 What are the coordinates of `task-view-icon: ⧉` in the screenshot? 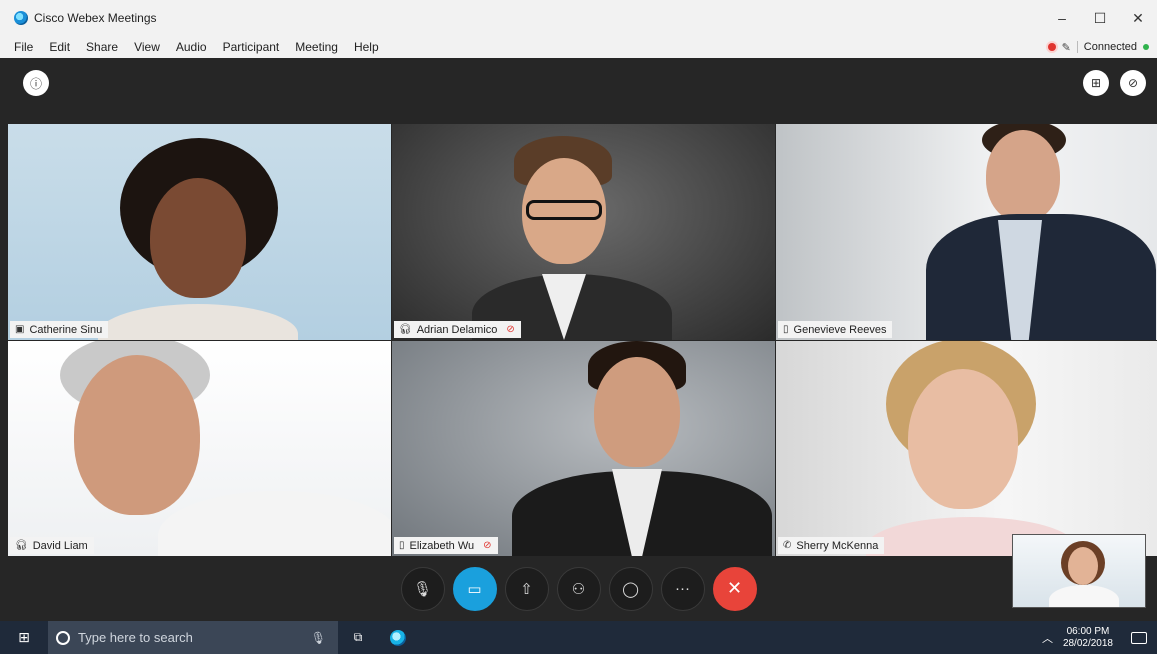 It's located at (358, 637).